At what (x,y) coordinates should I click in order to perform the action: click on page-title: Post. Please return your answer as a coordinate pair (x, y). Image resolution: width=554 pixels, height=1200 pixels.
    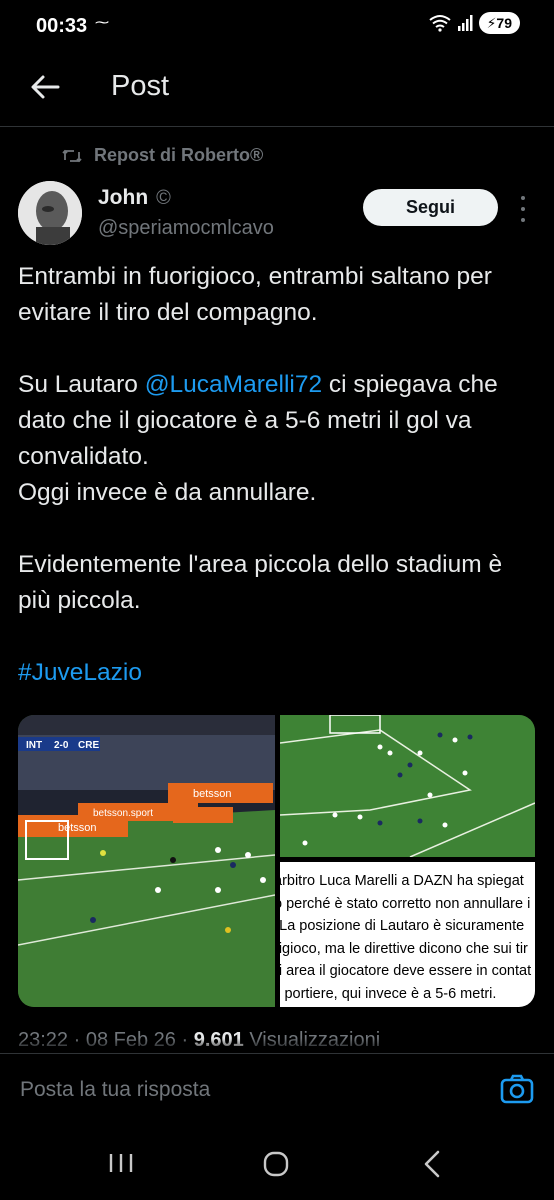
    Looking at the image, I should click on (140, 86).